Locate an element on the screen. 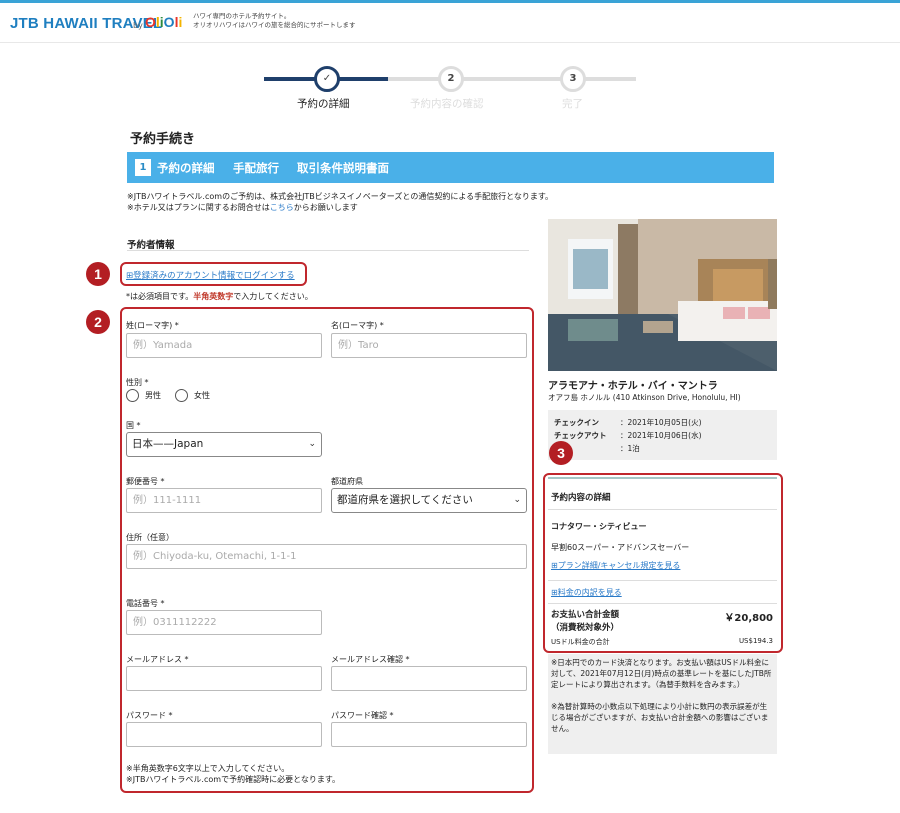 Image resolution: width=900 pixels, height=813 pixels. tab-arranged-travel: 手配旅行 is located at coordinates (256, 168).